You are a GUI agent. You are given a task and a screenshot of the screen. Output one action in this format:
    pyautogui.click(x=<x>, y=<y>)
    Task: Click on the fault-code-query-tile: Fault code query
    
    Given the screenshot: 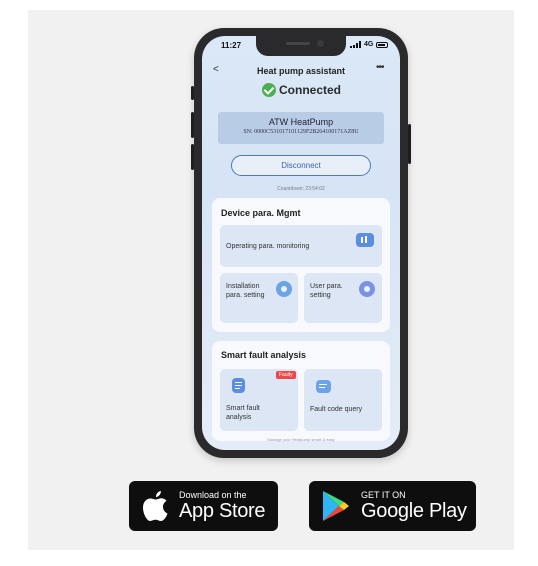 What is the action you would take?
    pyautogui.click(x=343, y=400)
    